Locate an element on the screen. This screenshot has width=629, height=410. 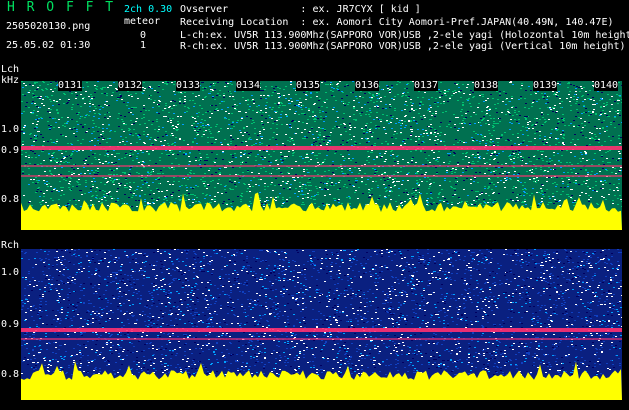
observer-row: Ovserver : ex. JR7CYX [ kid ] is located at coordinates (300, 9).